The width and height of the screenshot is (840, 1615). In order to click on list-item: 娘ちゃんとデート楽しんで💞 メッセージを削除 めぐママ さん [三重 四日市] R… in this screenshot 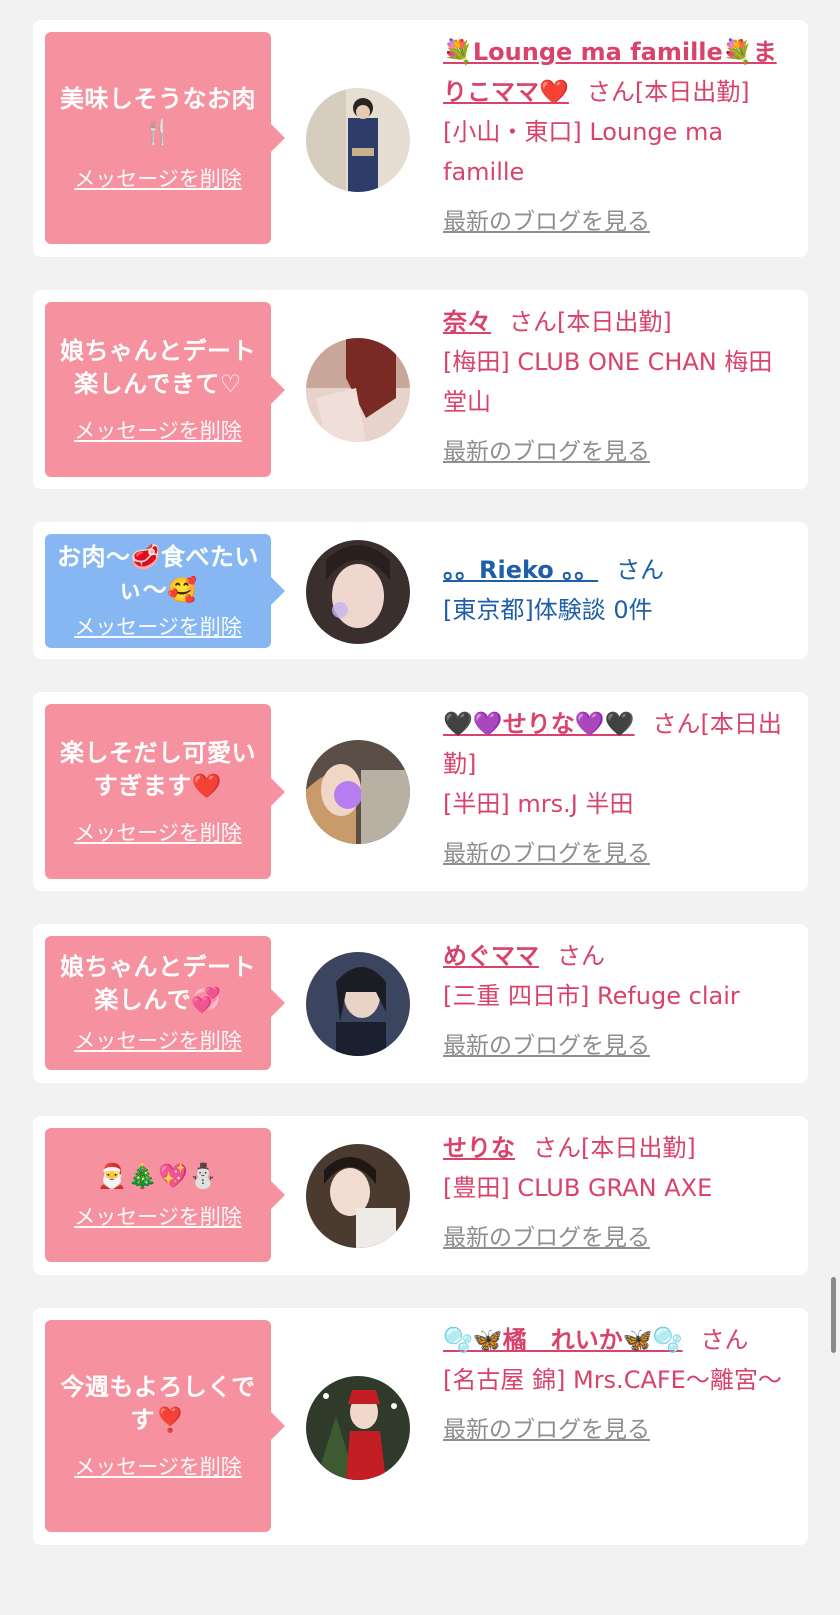, I will do `click(420, 1003)`.